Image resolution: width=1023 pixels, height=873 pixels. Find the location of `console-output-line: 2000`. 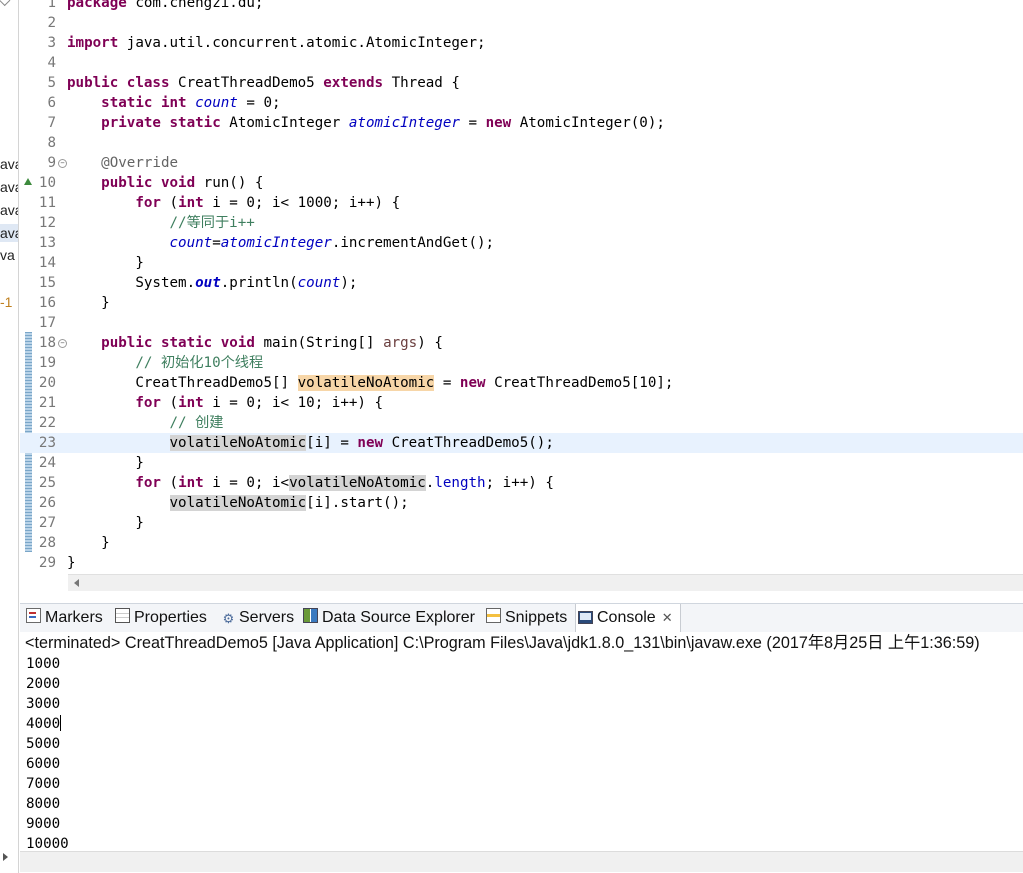

console-output-line: 2000 is located at coordinates (43, 684).